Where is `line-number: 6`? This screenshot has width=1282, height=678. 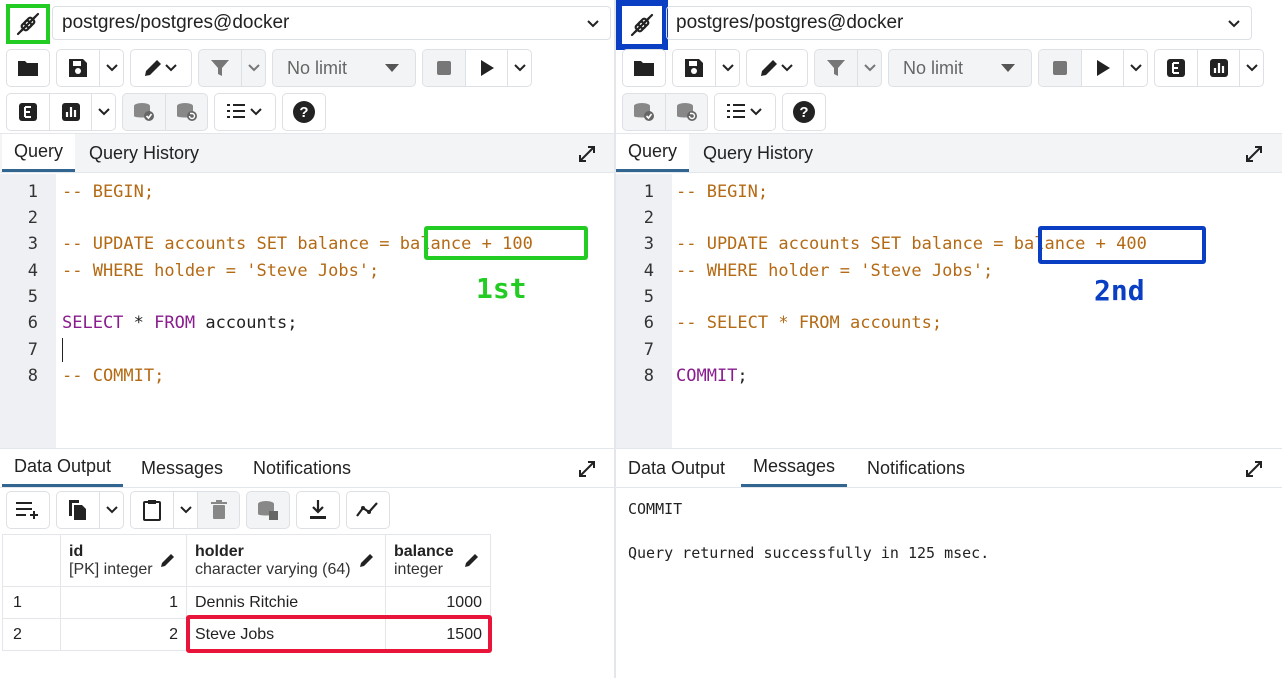
line-number: 6 is located at coordinates (32, 323).